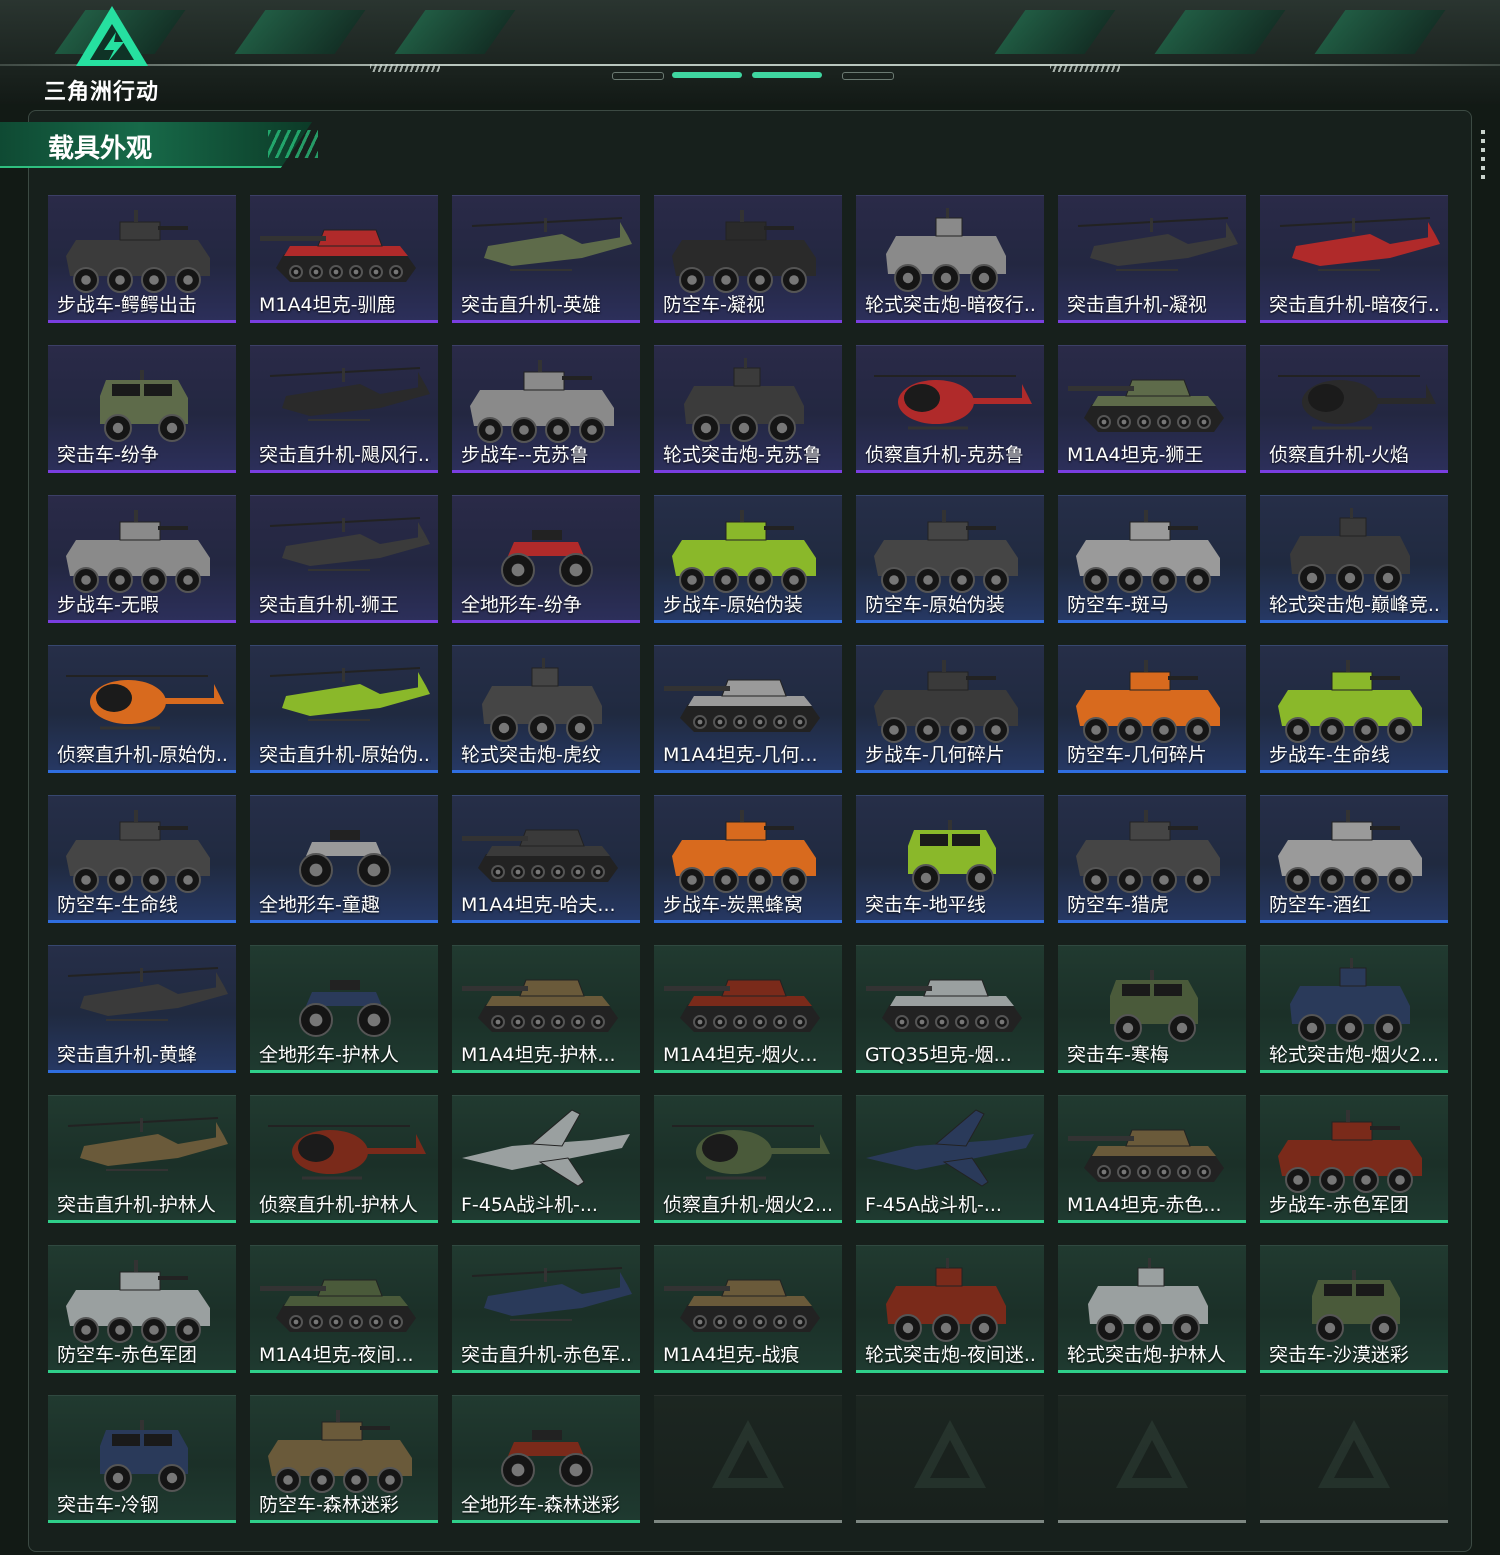 Image resolution: width=1500 pixels, height=1555 pixels. What do you see at coordinates (944, 455) in the screenshot?
I see `skin-card-label: 侦察直升机-克苏鲁` at bounding box center [944, 455].